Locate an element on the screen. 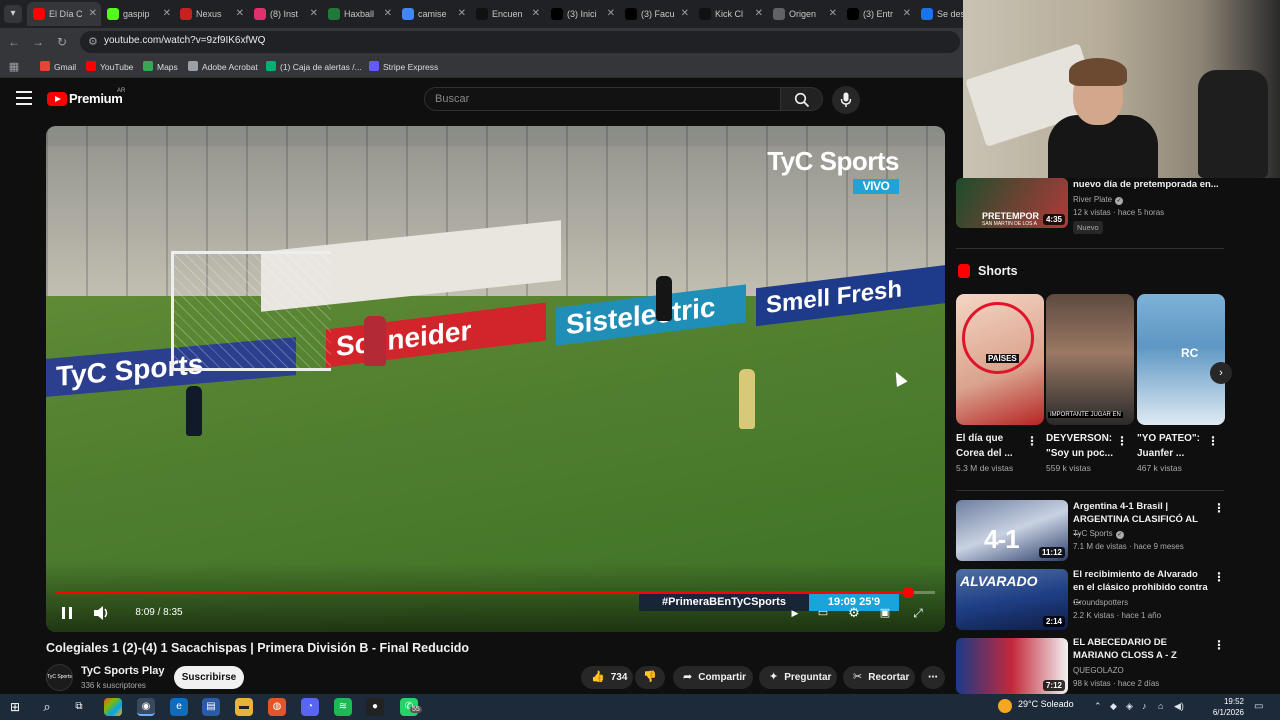 This screenshot has width=1280, height=720. discord-icon: ◔ is located at coordinates (310, 707).